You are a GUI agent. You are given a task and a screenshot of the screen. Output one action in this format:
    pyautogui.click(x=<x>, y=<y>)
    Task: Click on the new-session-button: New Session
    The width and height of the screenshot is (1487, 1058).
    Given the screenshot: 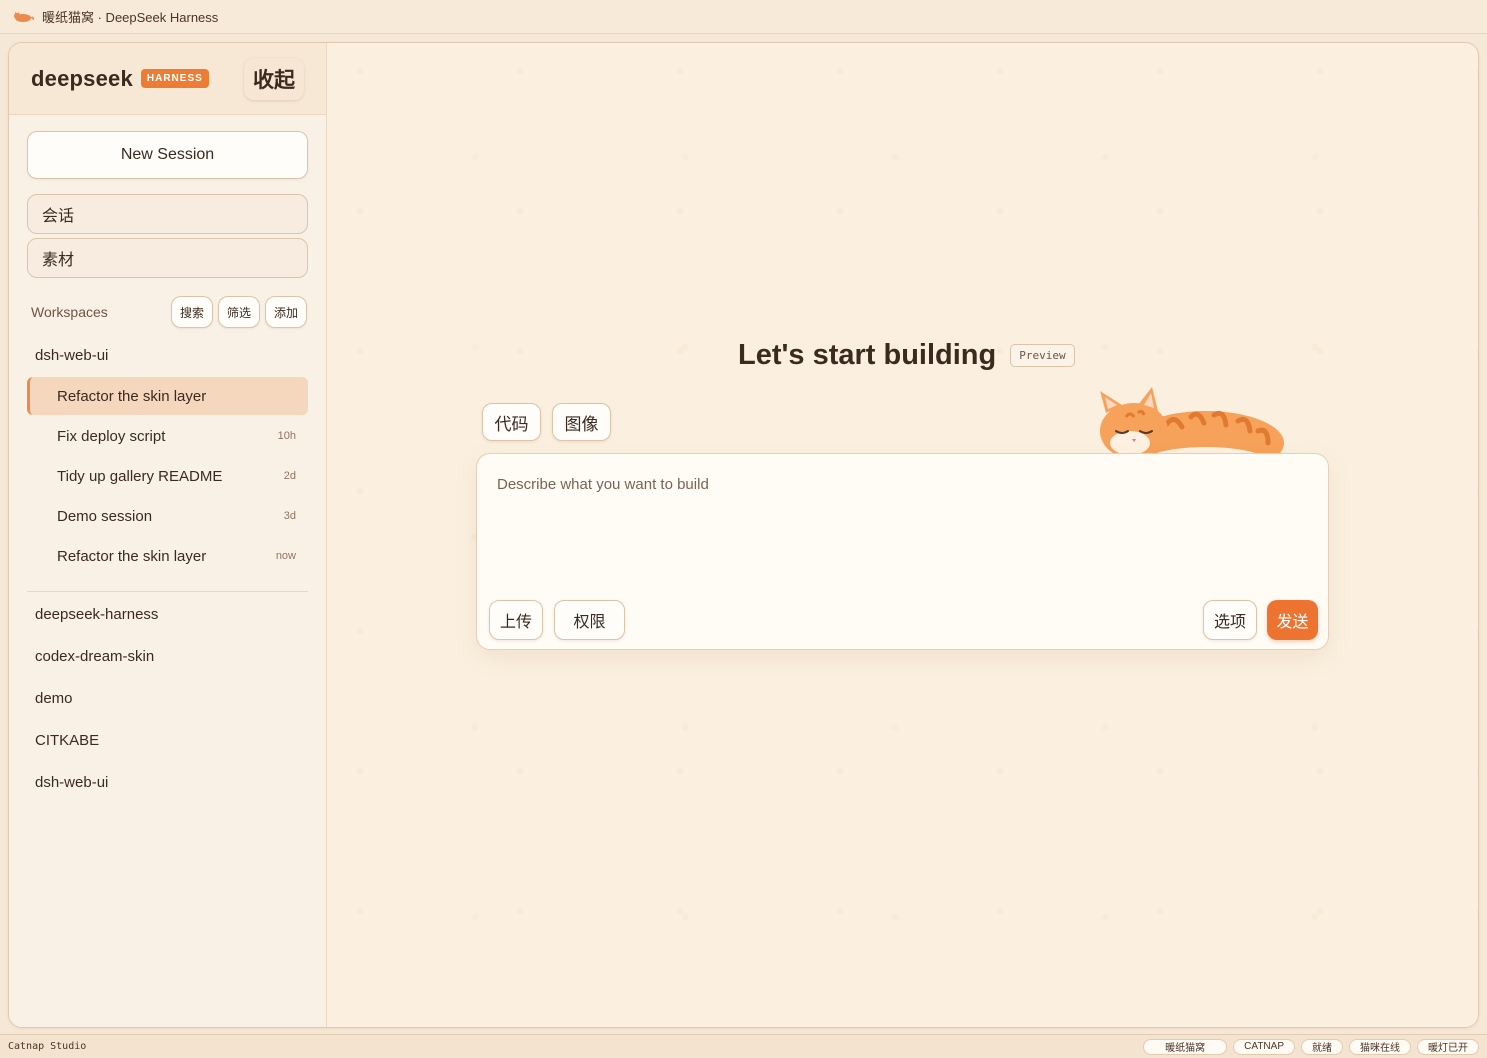 What is the action you would take?
    pyautogui.click(x=167, y=155)
    